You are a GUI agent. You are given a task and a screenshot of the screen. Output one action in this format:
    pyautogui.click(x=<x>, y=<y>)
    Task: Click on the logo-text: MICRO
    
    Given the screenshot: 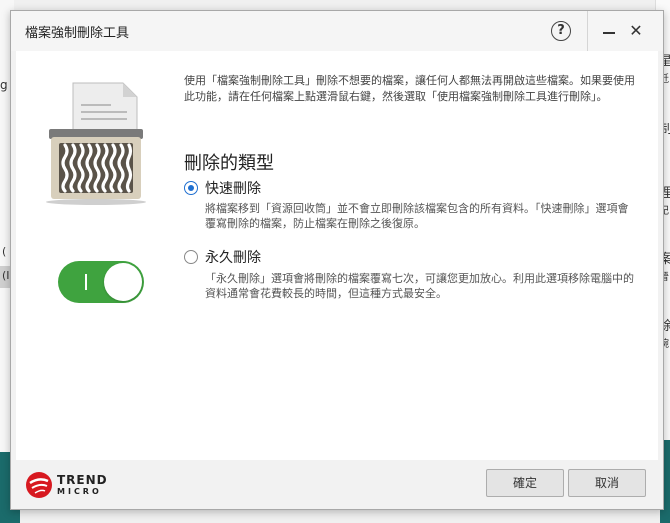 What is the action you would take?
    pyautogui.click(x=79, y=491)
    